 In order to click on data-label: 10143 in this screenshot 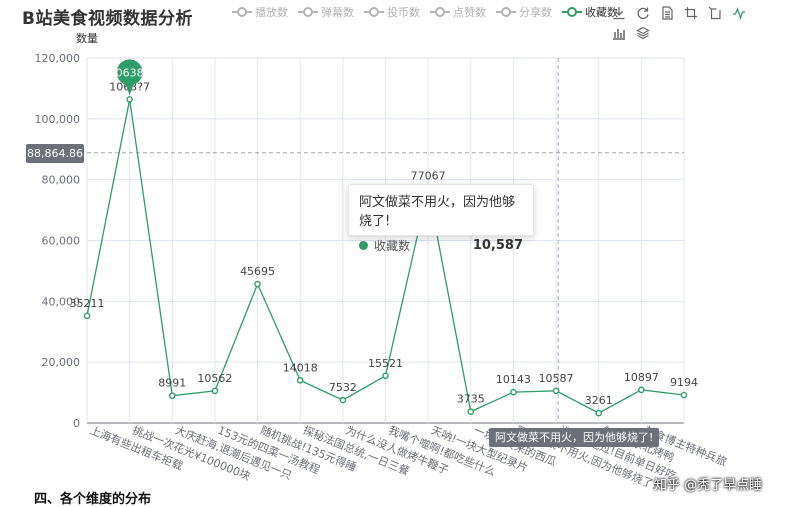, I will do `click(513, 379)`.